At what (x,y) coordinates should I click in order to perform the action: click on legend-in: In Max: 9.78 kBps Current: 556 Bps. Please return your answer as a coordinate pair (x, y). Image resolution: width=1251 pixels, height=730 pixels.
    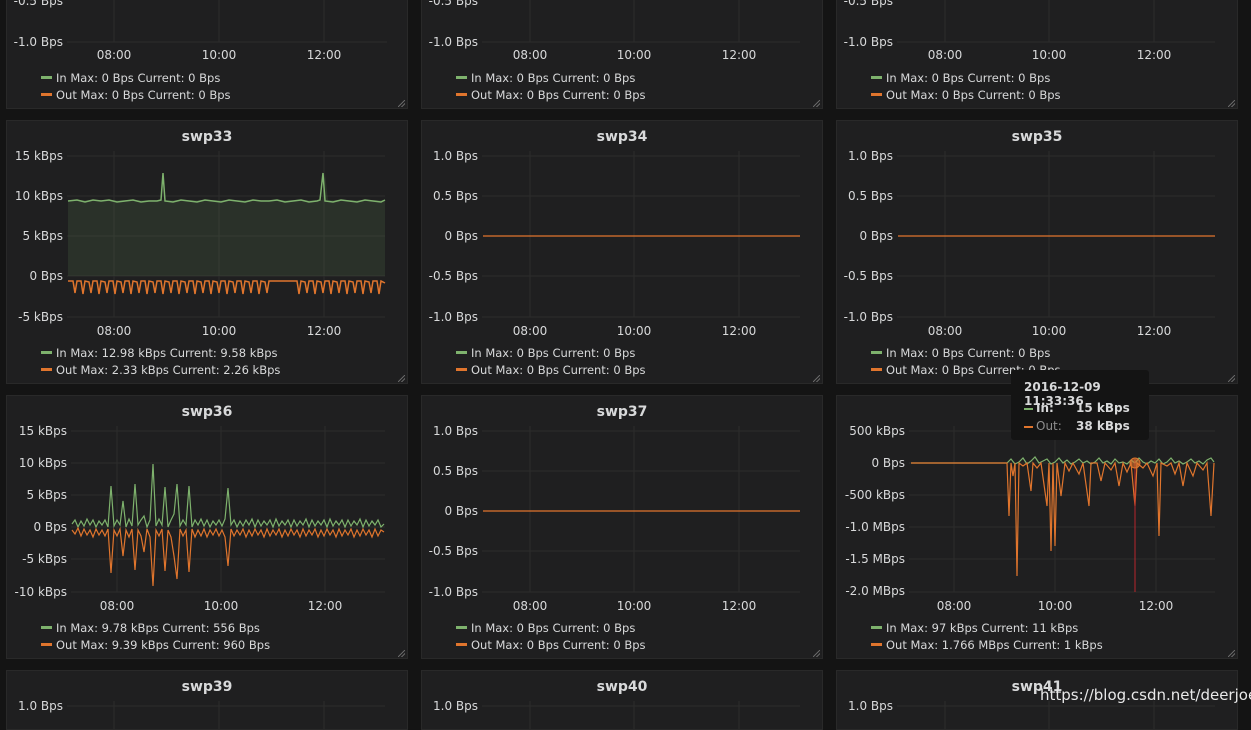
    Looking at the image, I should click on (150, 628).